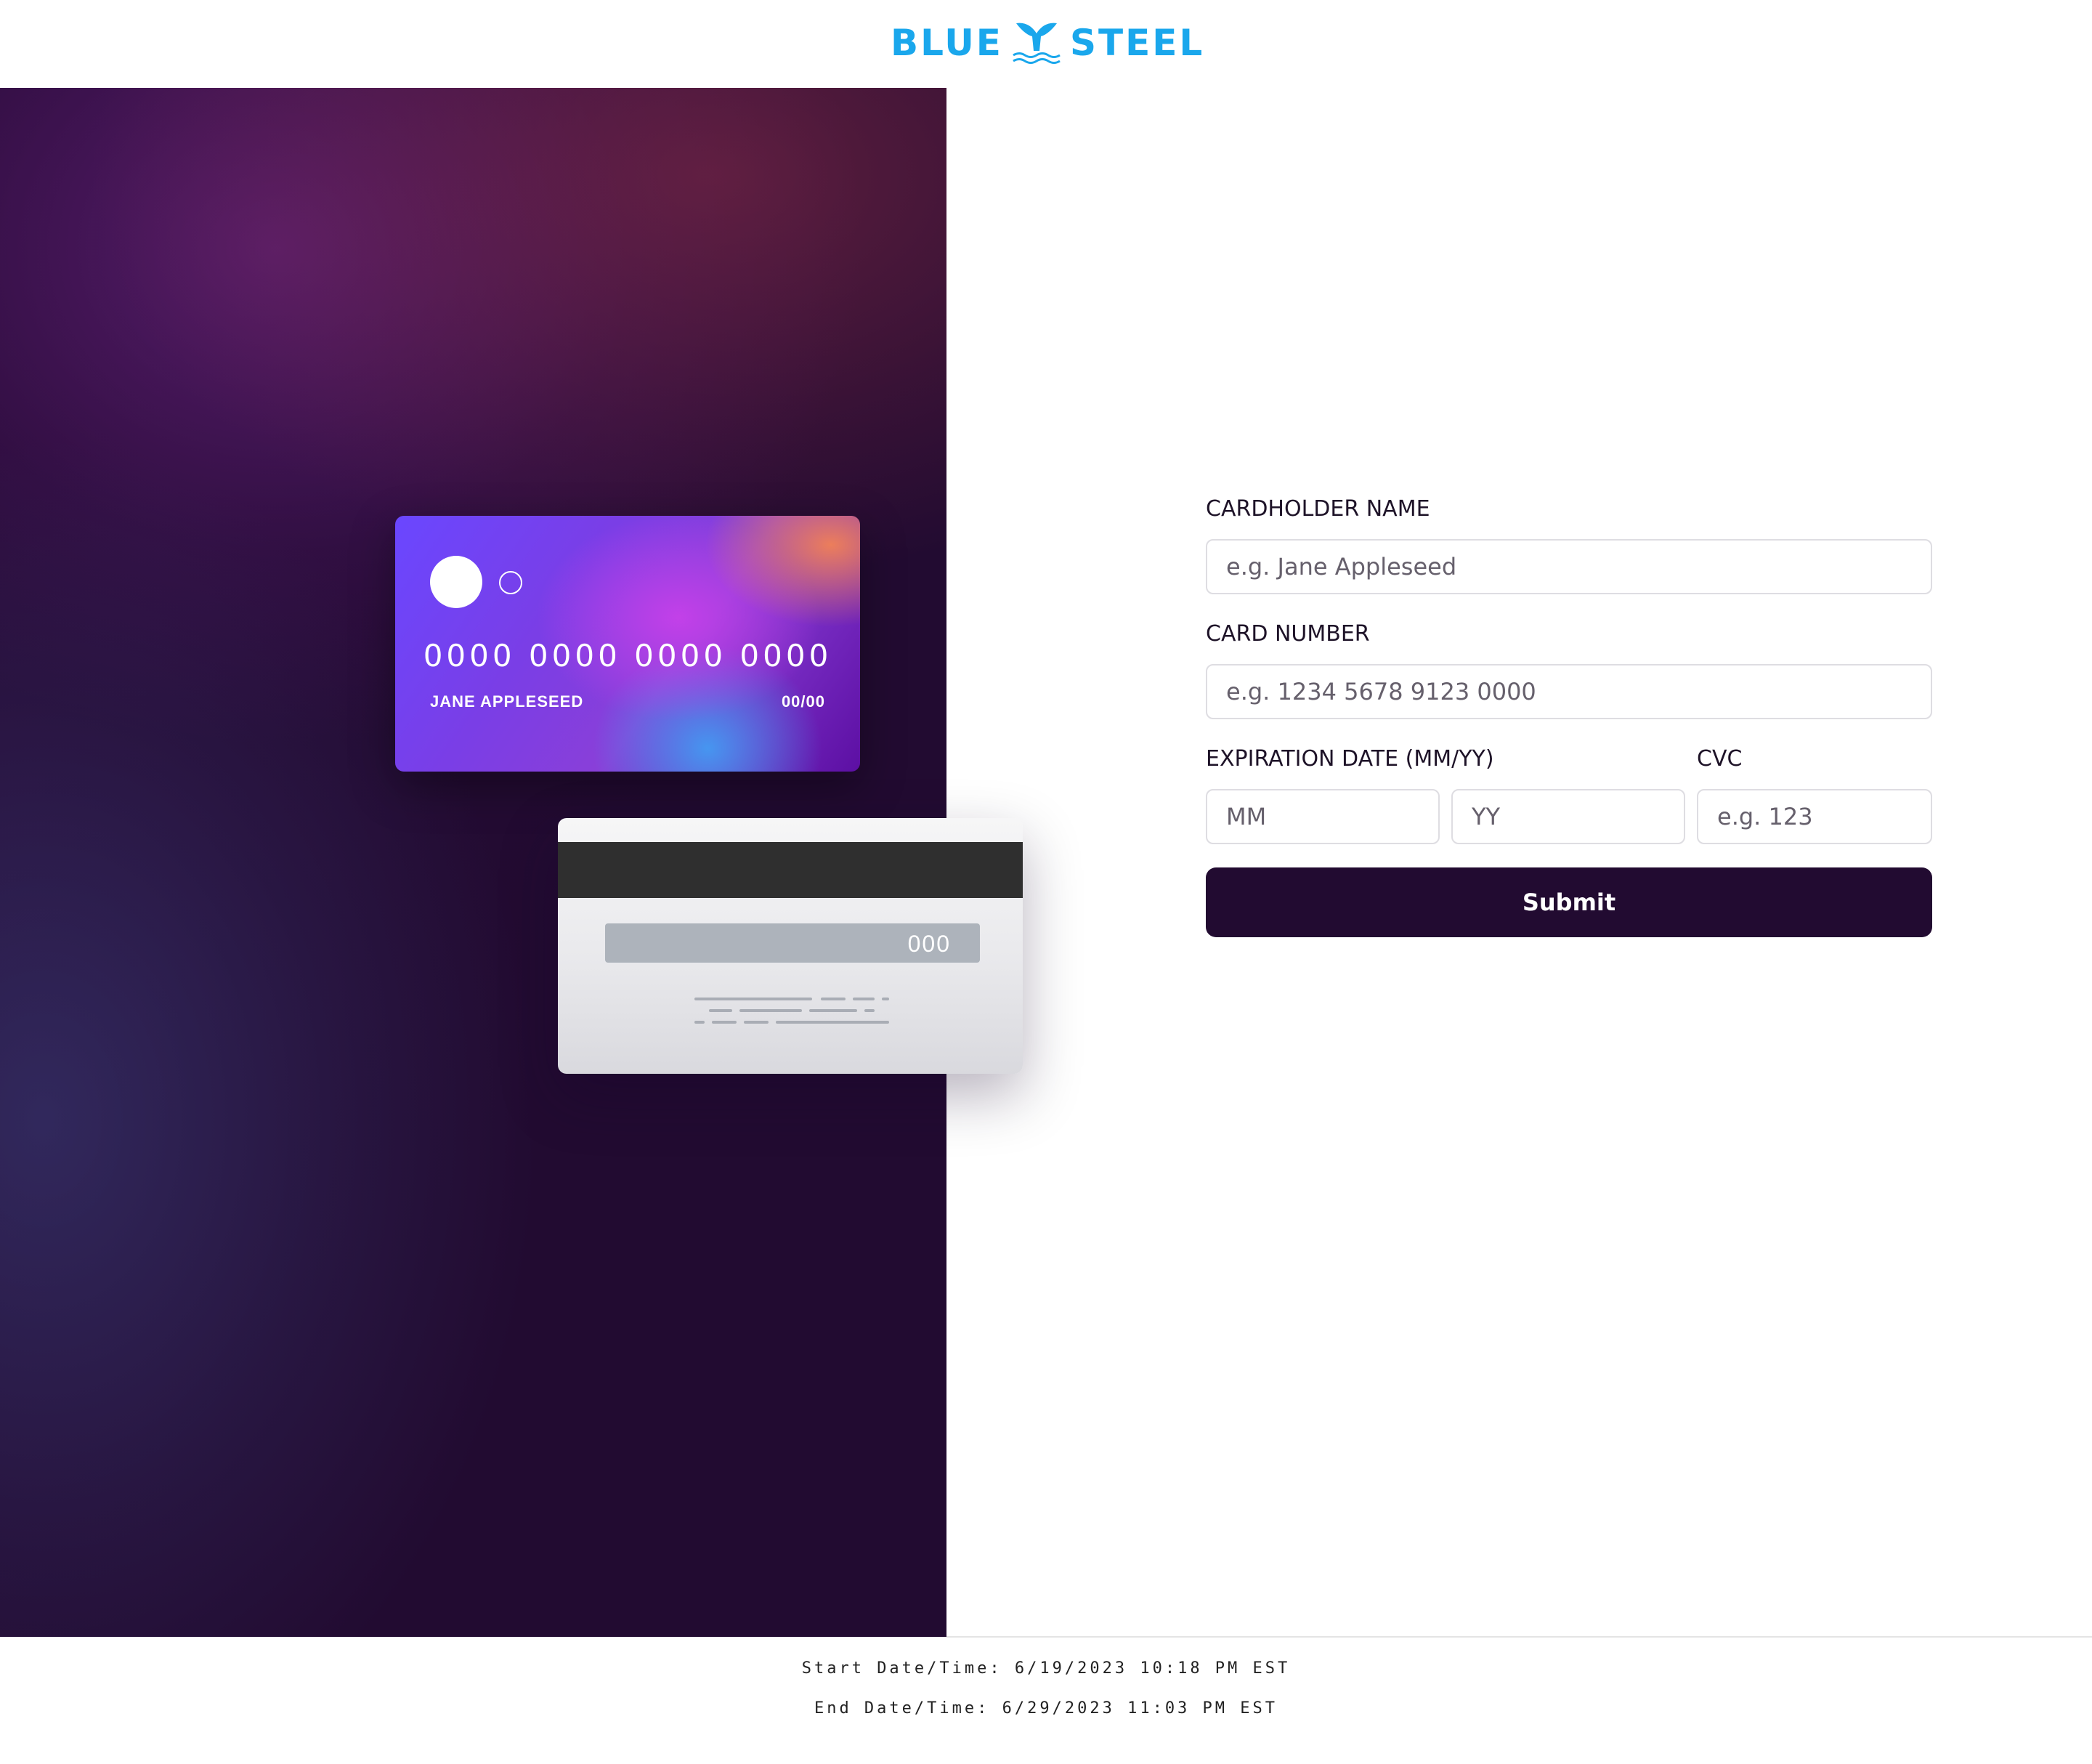 The image size is (2092, 1764). I want to click on magnetic-stripe, so click(790, 870).